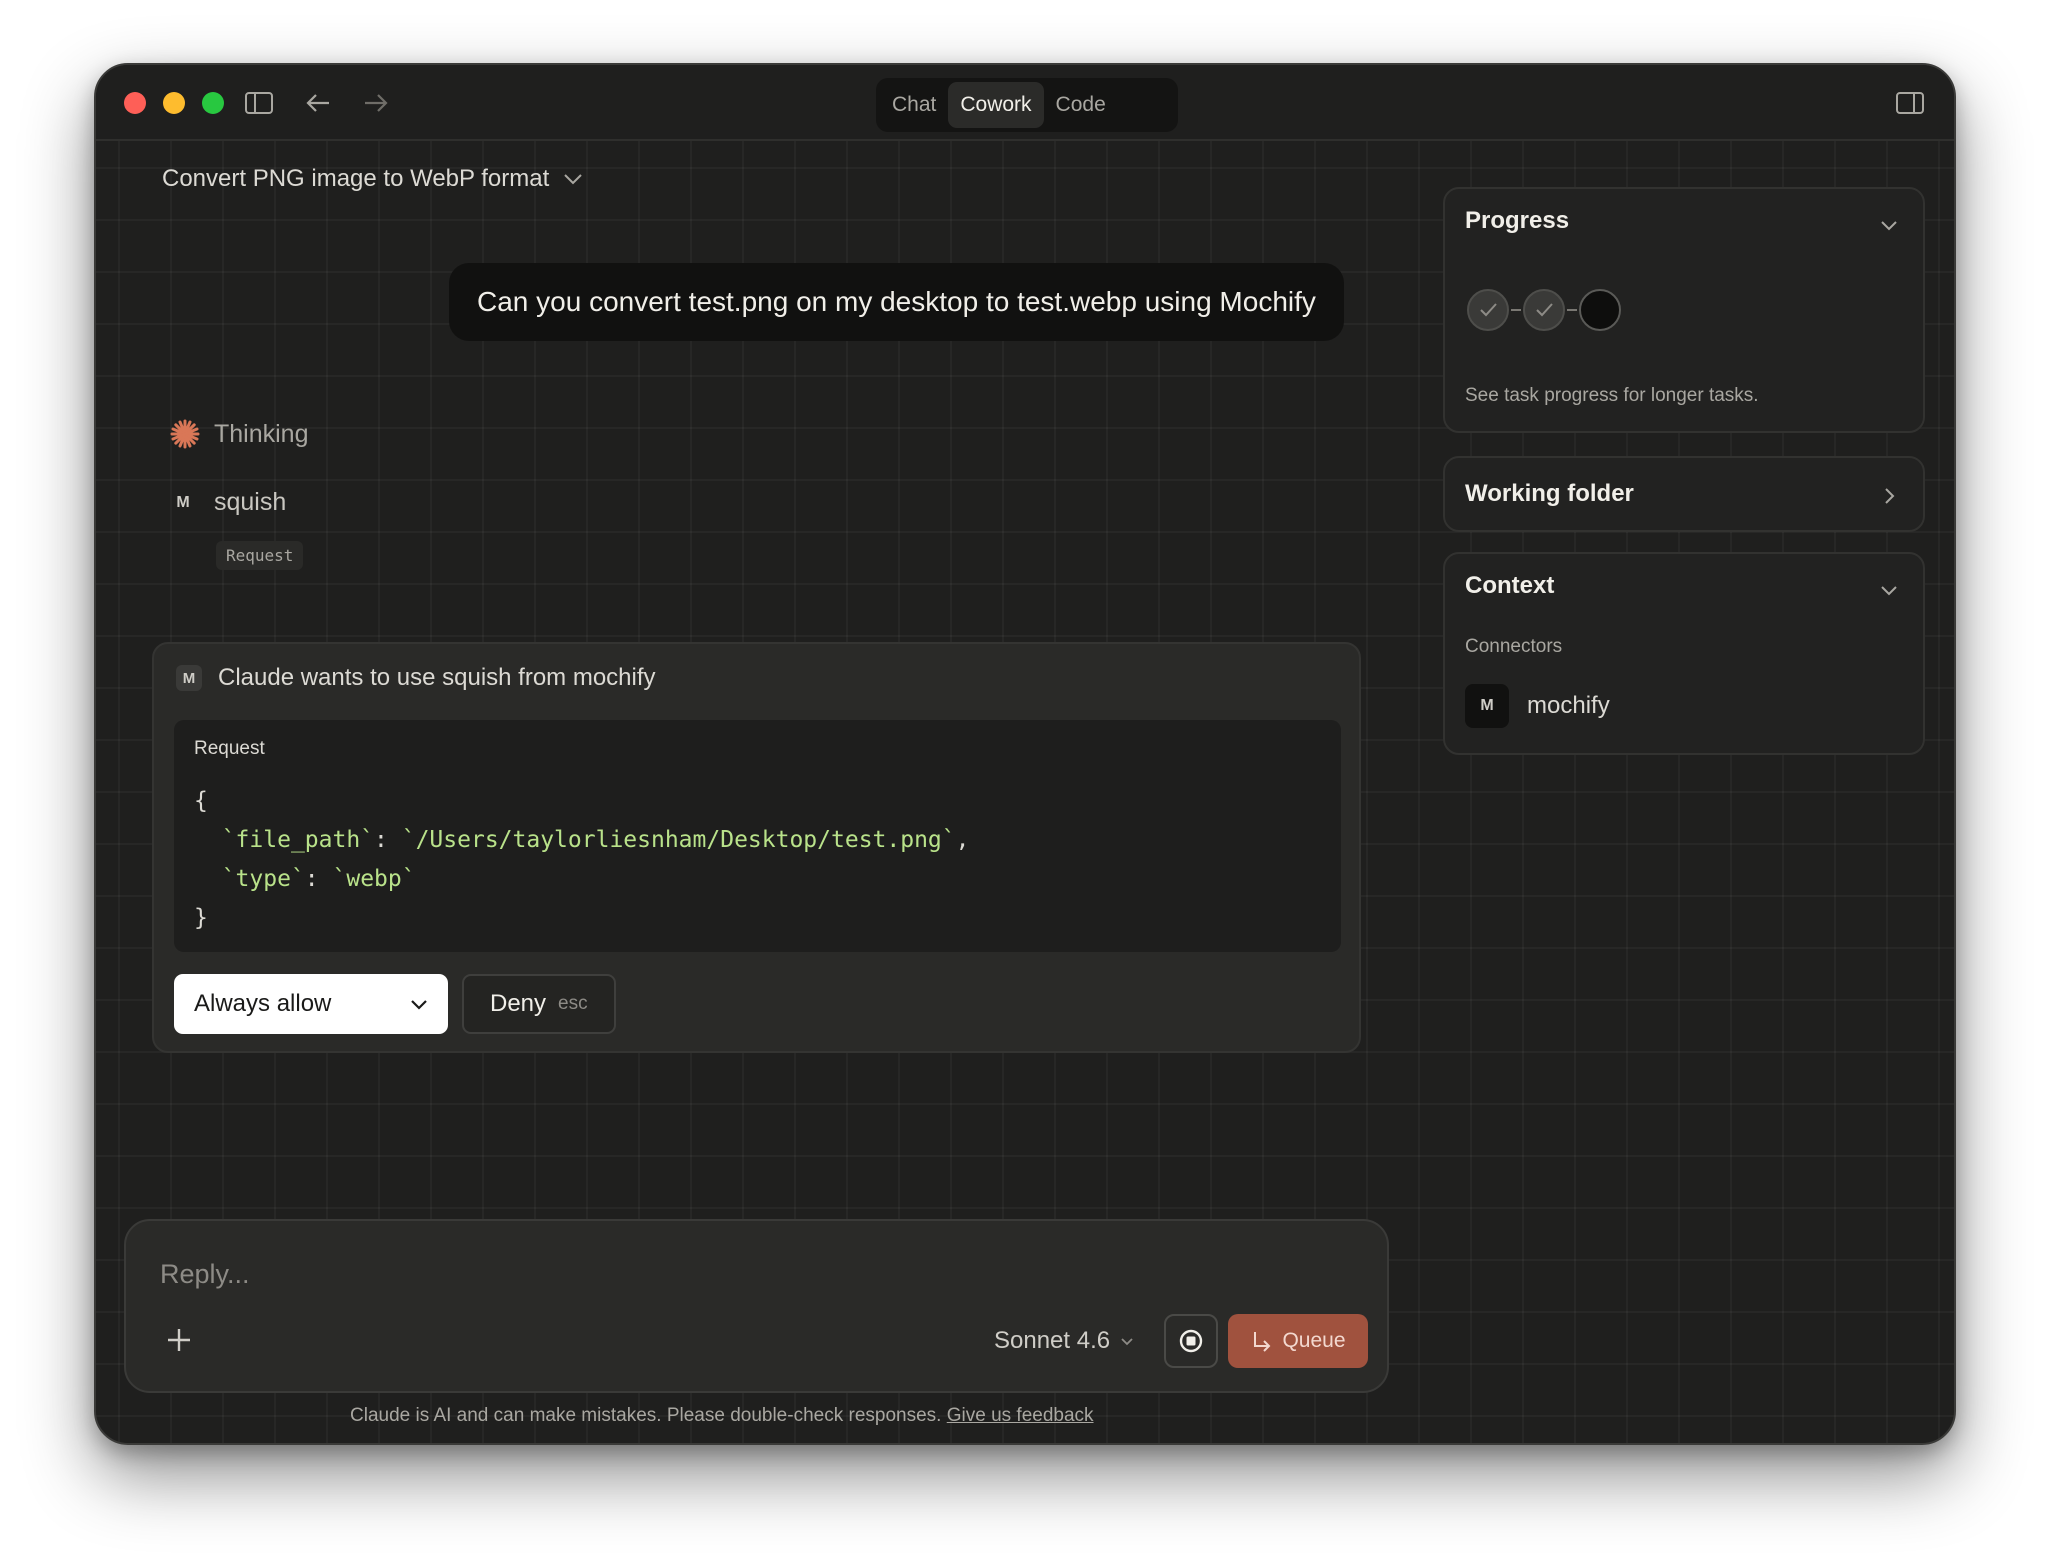 This screenshot has width=2048, height=1568. I want to click on model-selector: Sonnet 4.6, so click(1064, 1341).